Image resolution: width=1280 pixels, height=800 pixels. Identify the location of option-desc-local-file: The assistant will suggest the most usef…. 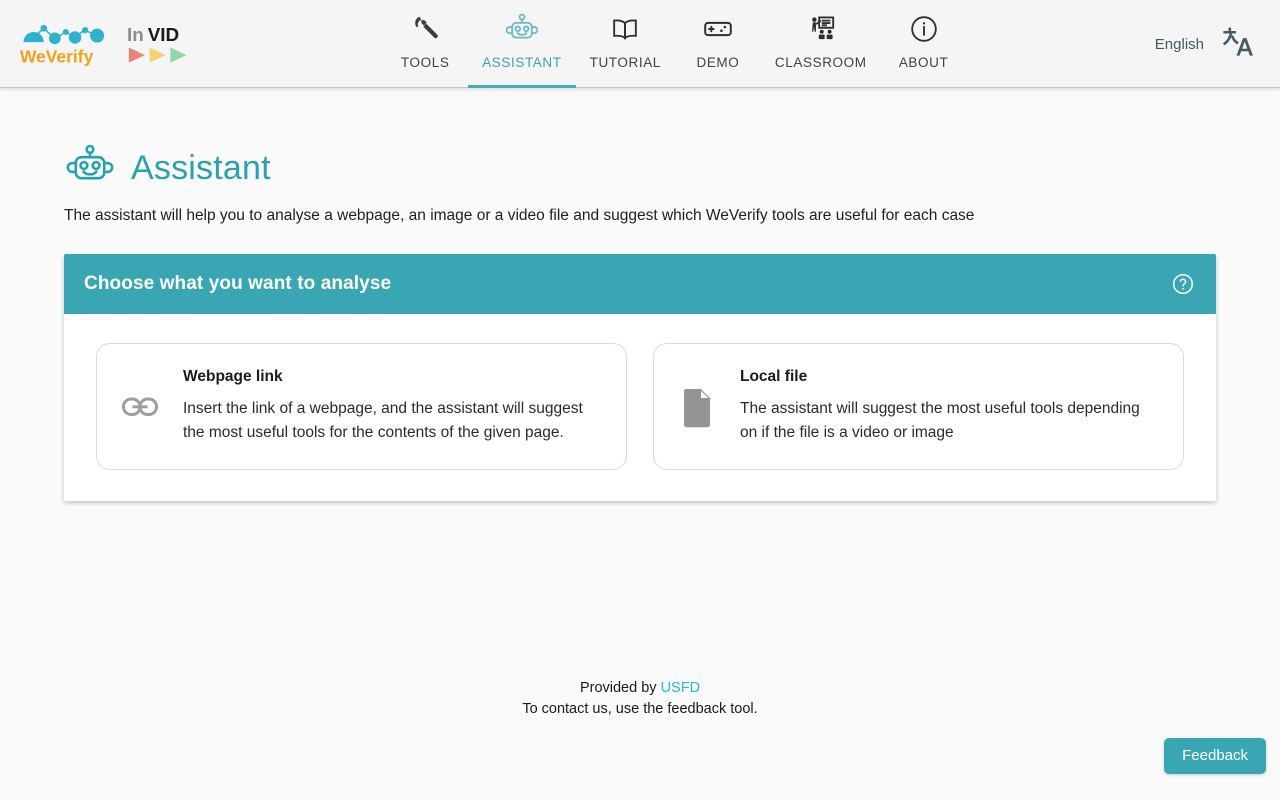
(940, 421).